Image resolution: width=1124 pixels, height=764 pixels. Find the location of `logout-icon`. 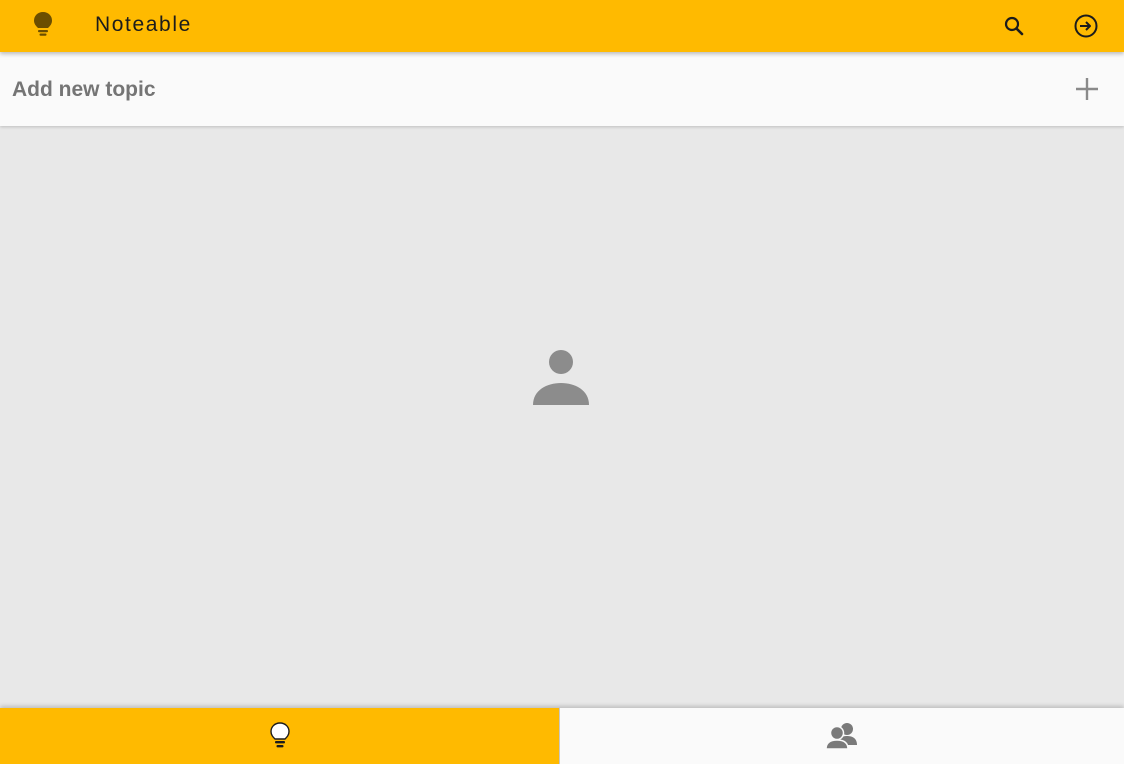

logout-icon is located at coordinates (1086, 26).